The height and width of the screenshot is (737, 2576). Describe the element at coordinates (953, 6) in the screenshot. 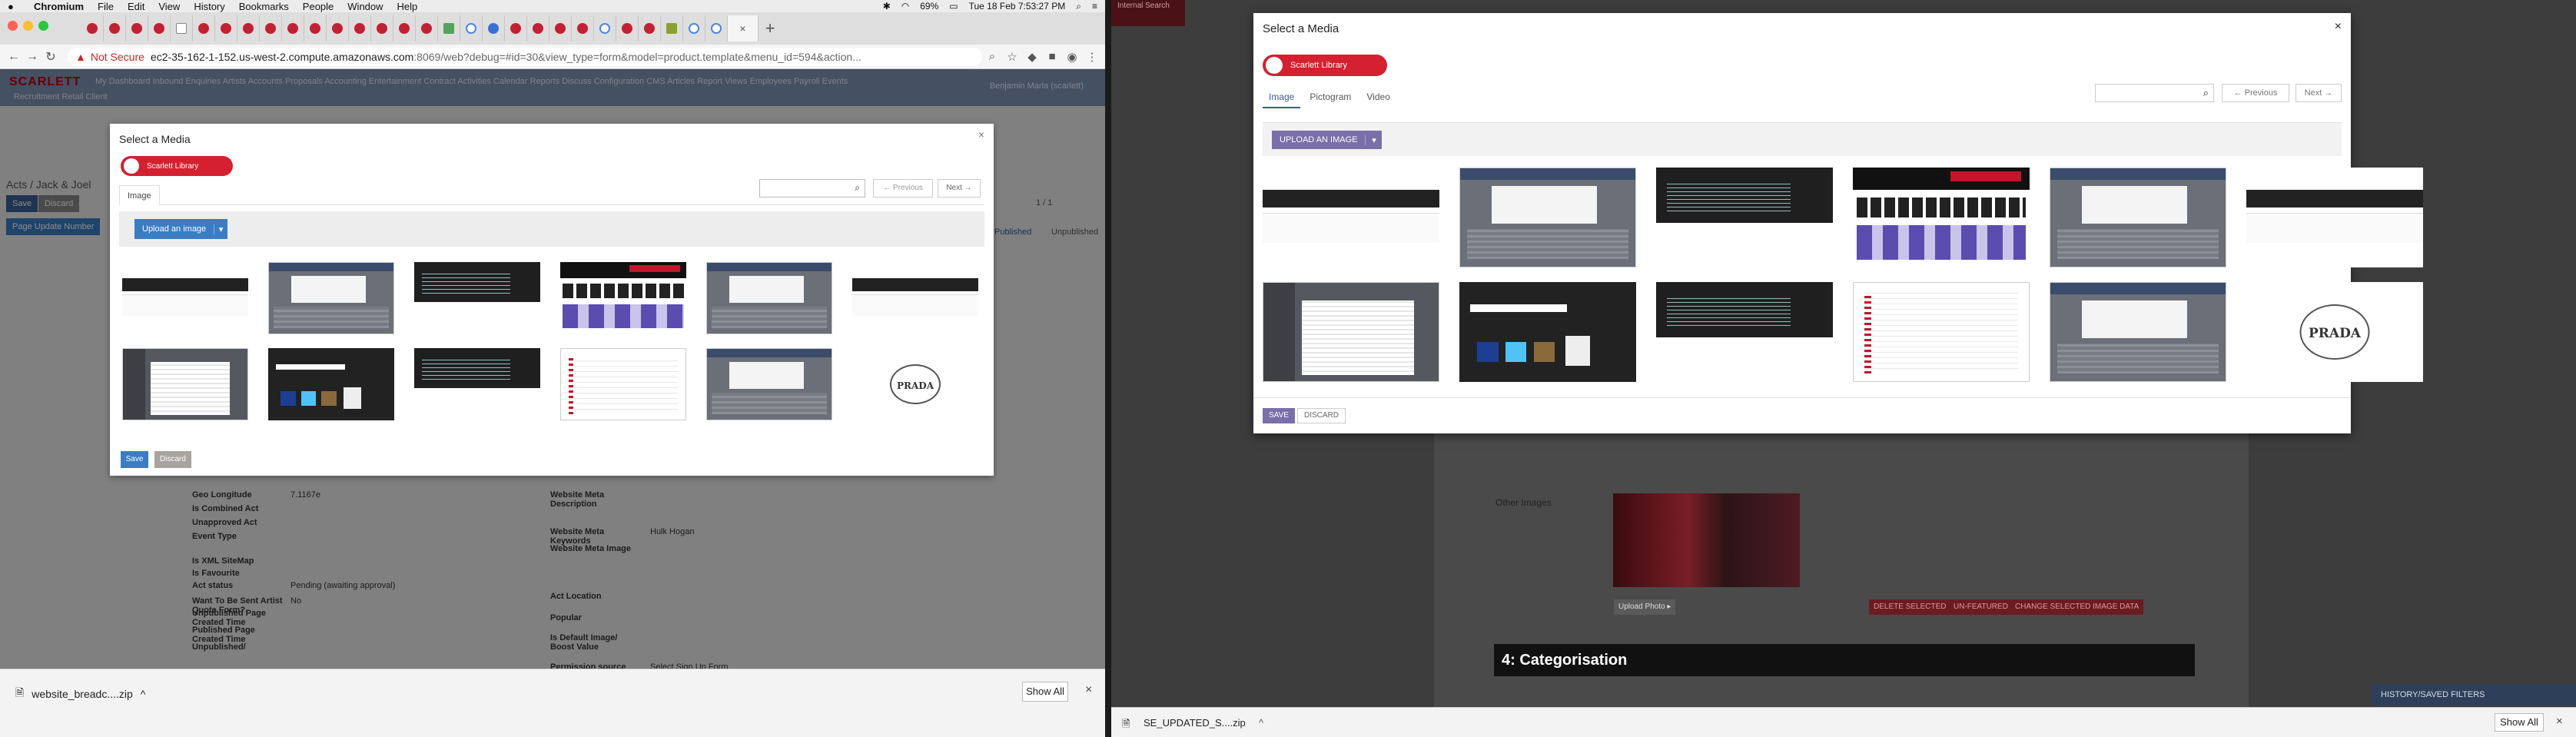

I see `battery-icon: ▭` at that location.